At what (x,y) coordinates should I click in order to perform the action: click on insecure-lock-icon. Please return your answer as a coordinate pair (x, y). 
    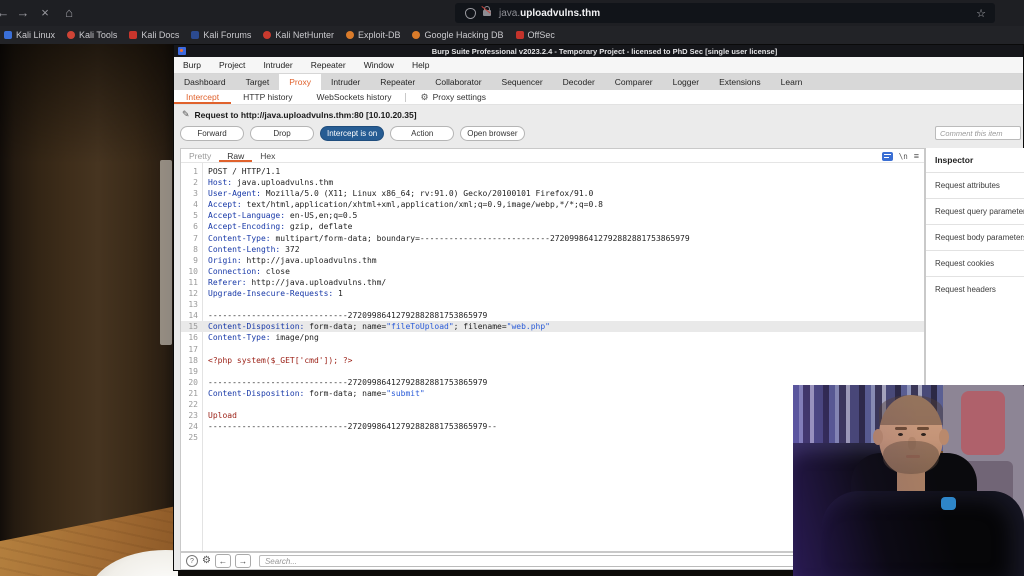
    Looking at the image, I should click on (487, 11).